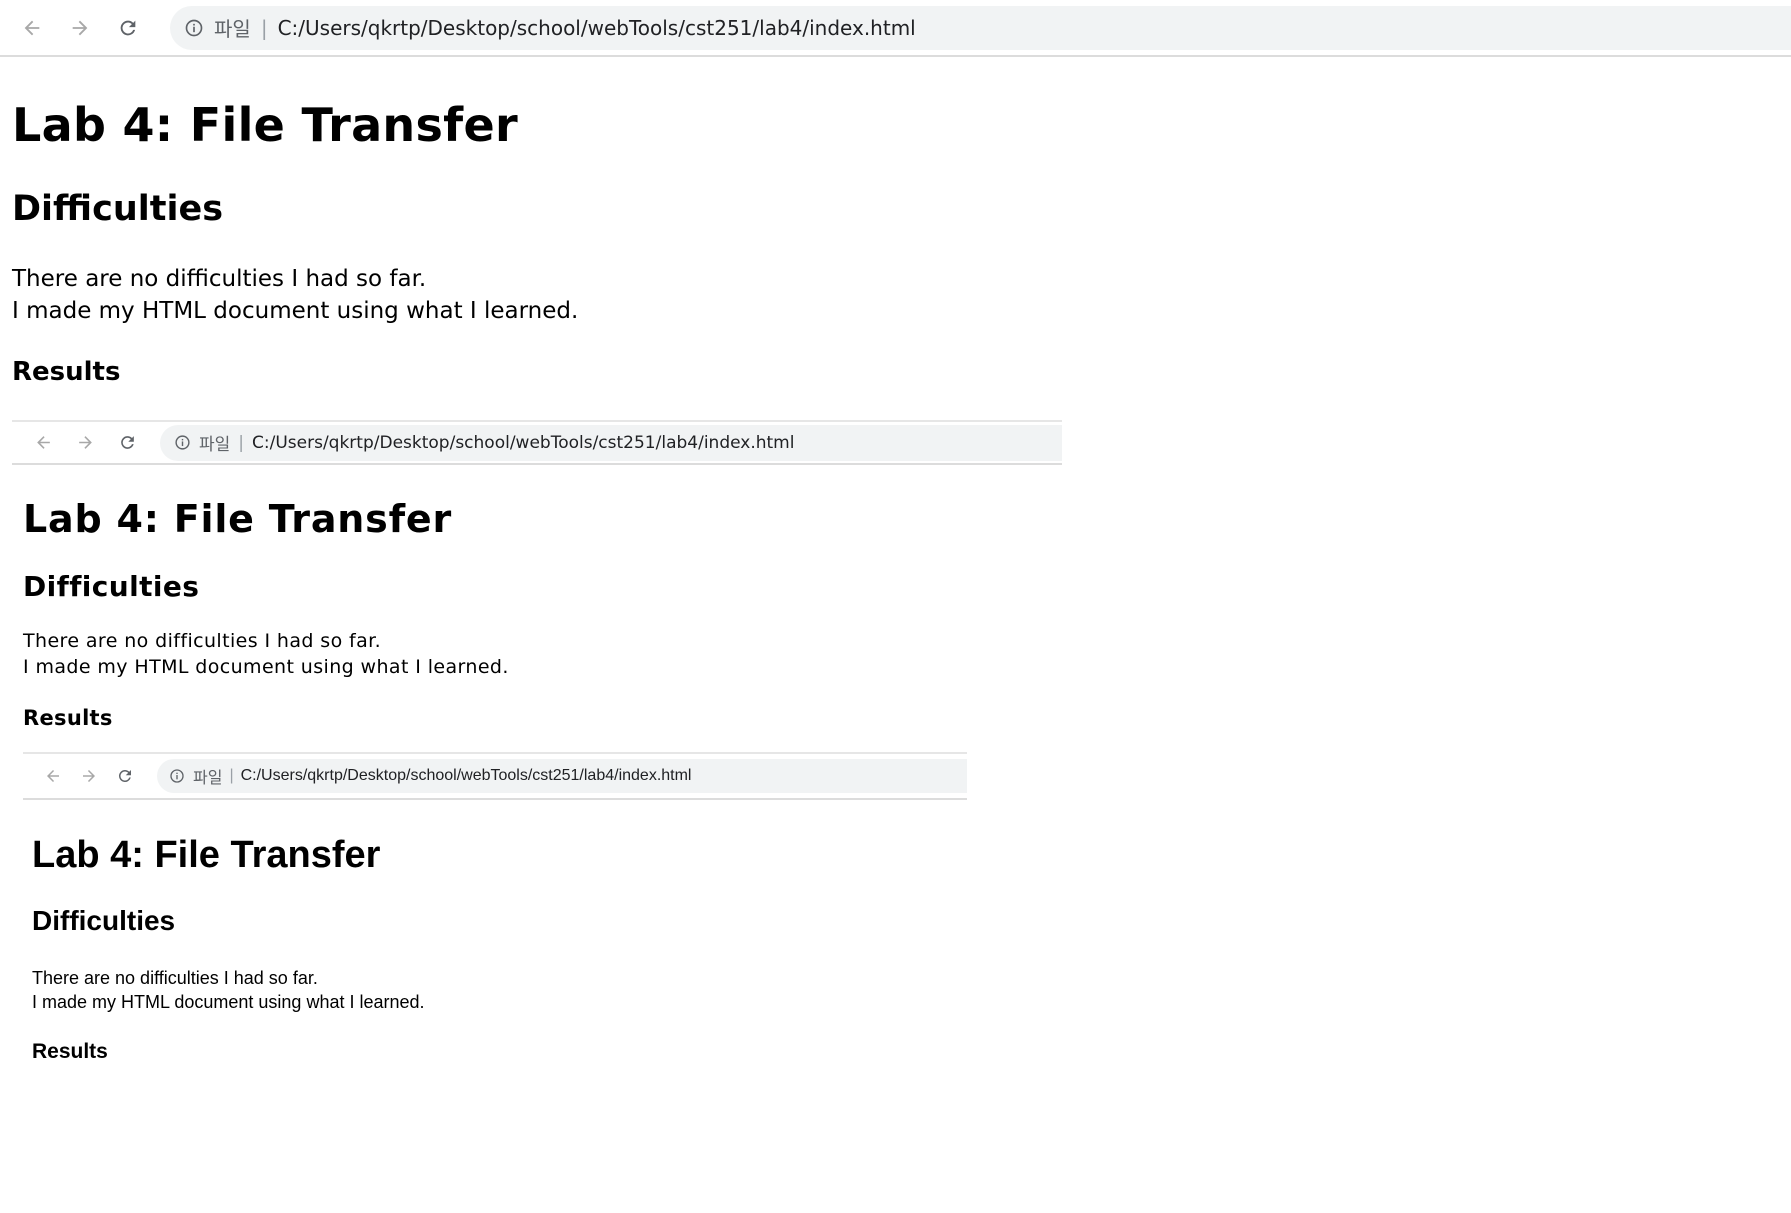 Image resolution: width=1791 pixels, height=1213 pixels. I want to click on screenshot-page-title: Lab 4: File Transfer, so click(238, 519).